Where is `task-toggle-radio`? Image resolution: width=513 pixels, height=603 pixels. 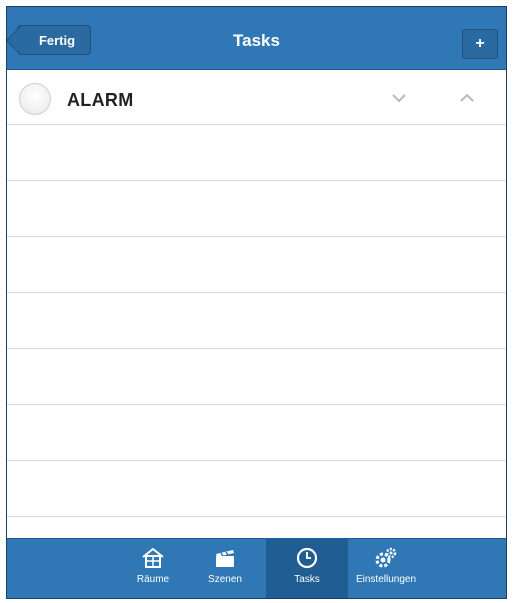 task-toggle-radio is located at coordinates (35, 99).